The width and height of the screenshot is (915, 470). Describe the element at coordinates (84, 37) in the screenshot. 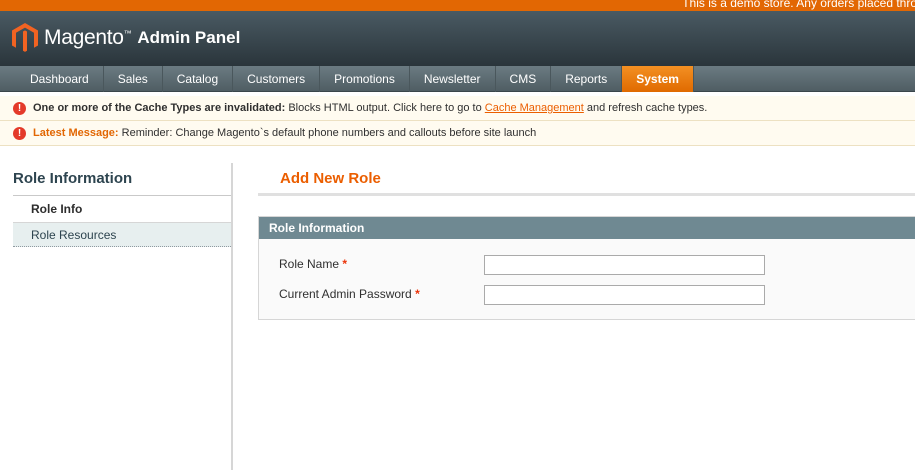

I see `logo-wordmark: Magento` at that location.